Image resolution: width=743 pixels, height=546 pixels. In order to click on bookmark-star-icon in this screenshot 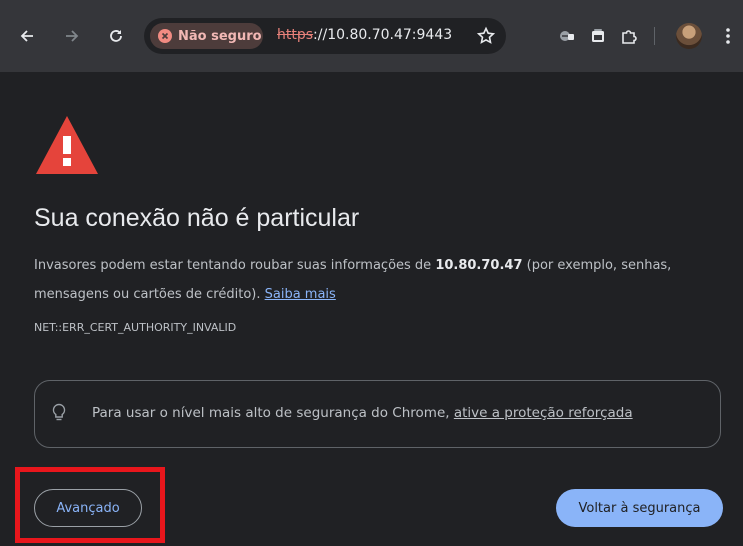, I will do `click(486, 38)`.